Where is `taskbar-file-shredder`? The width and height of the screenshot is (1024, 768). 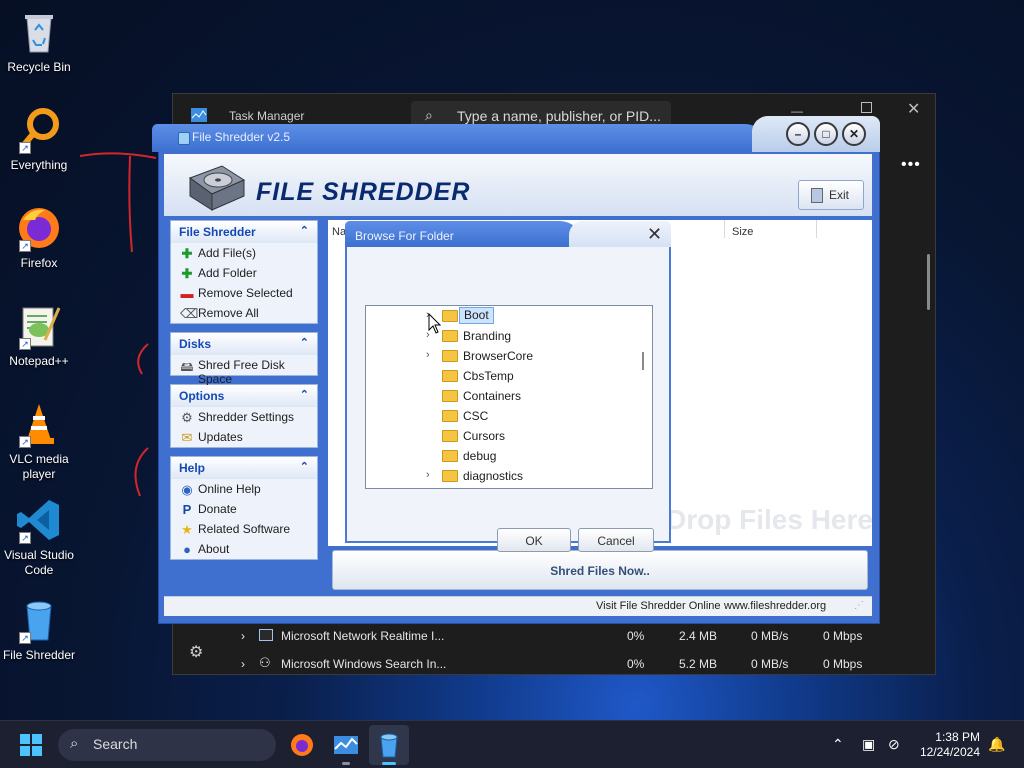
taskbar-file-shredder is located at coordinates (389, 745).